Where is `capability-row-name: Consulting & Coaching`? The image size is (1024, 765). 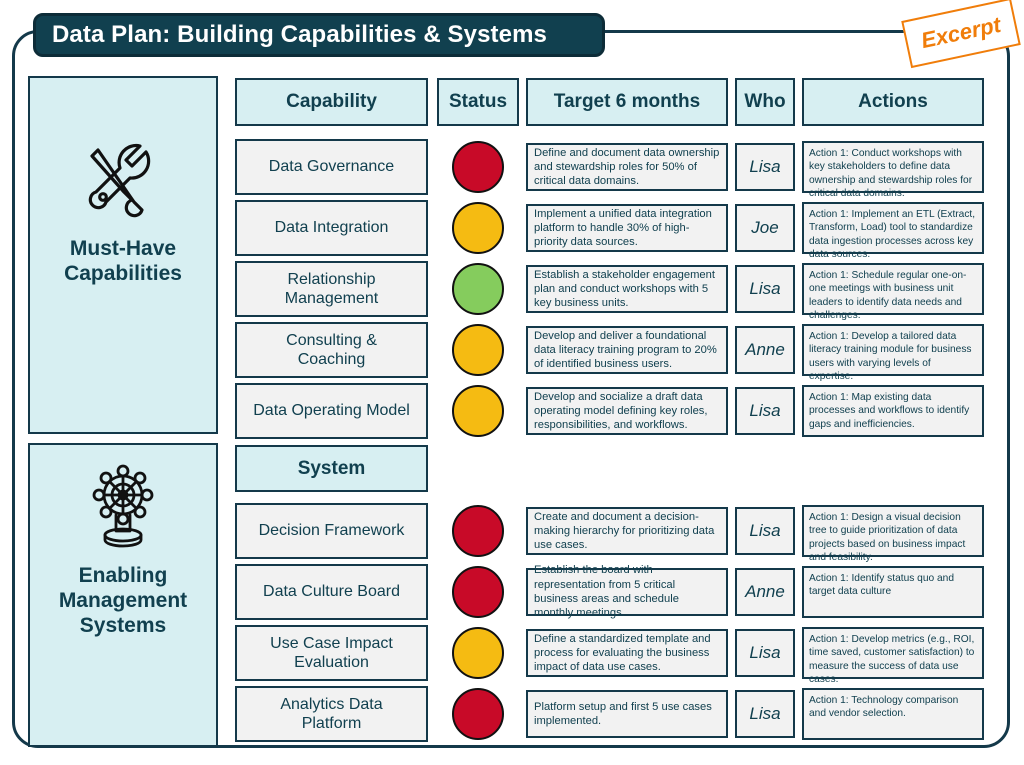 capability-row-name: Consulting & Coaching is located at coordinates (331, 350).